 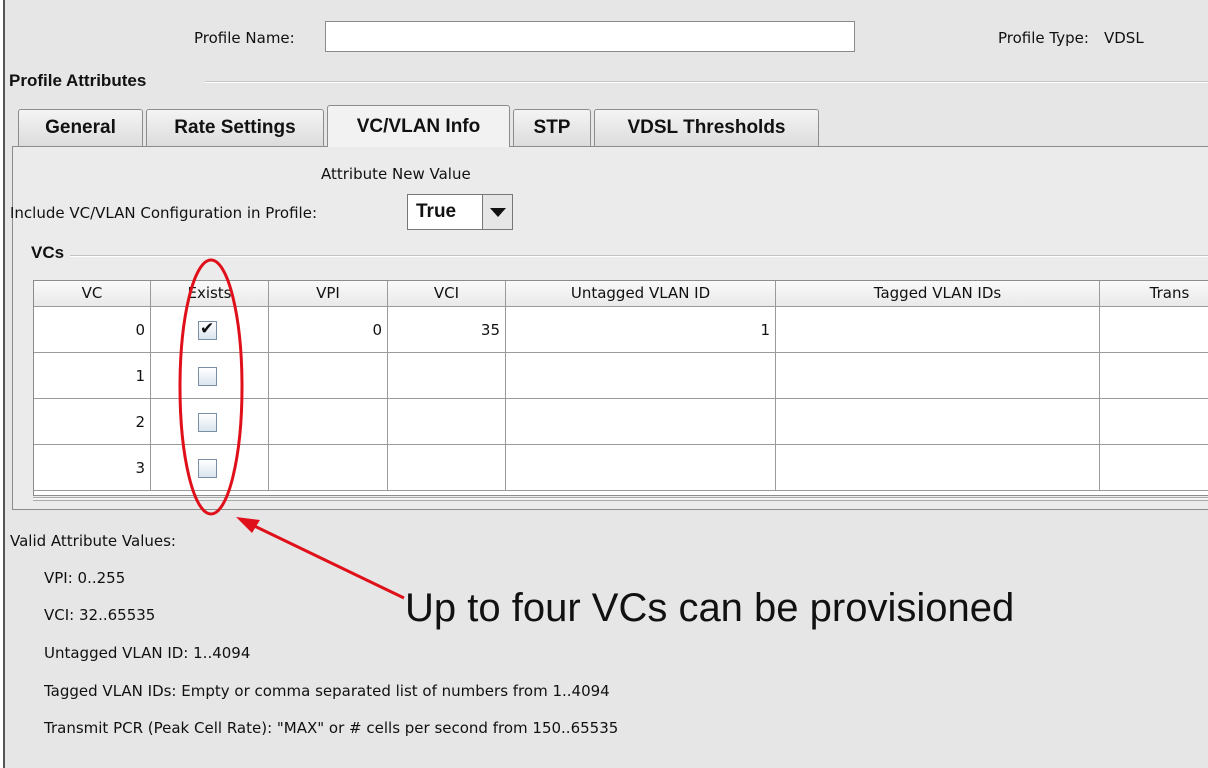 I want to click on arrow-head-icon, so click(x=248, y=525).